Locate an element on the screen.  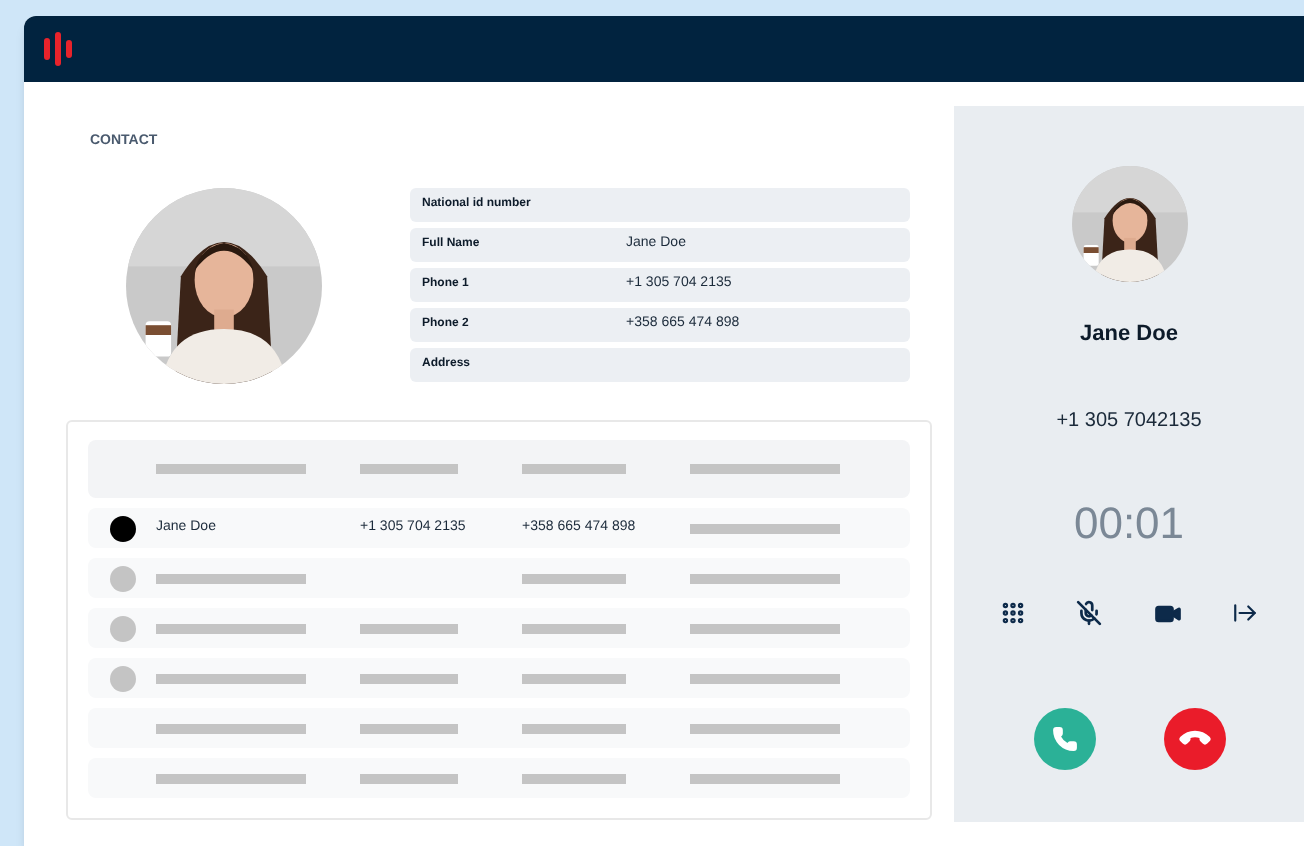
caller-phone: +1 305 7042135 is located at coordinates (1129, 421).